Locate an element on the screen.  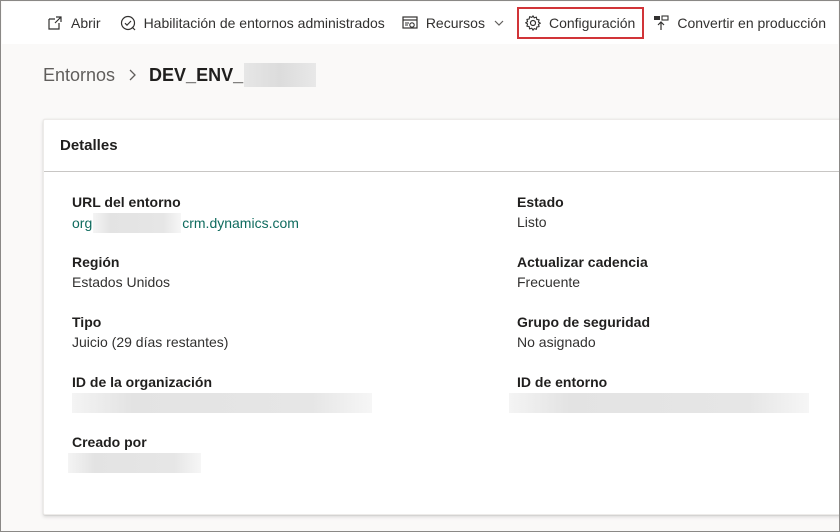
managed-environments-label: Habilitación de entornos administrados is located at coordinates (264, 23).